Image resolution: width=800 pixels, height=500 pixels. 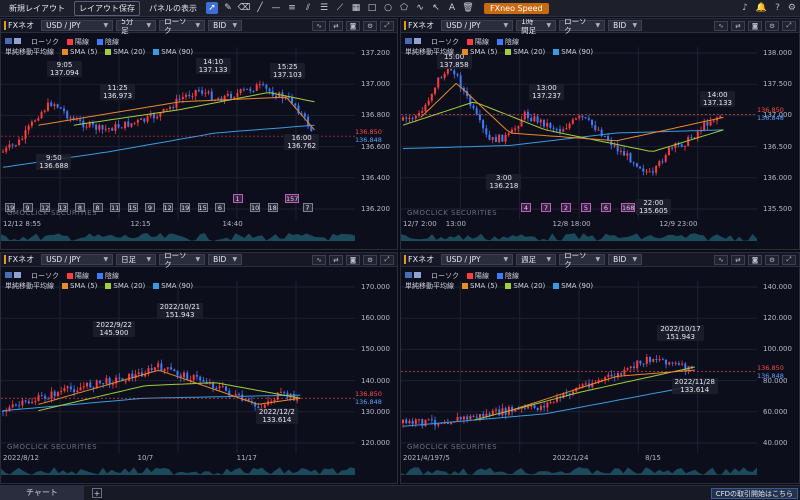 I want to click on event-marker: 168, so click(x=628, y=207).